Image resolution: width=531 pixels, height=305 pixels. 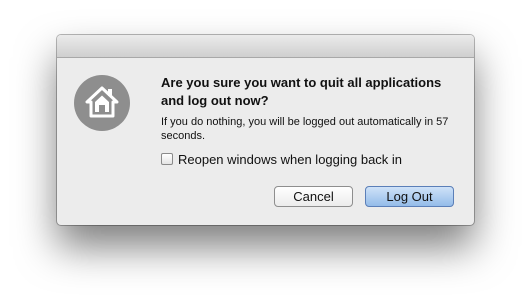 What do you see at coordinates (290, 159) in the screenshot?
I see `reopen-windows-label: Reopen windows when logging back in` at bounding box center [290, 159].